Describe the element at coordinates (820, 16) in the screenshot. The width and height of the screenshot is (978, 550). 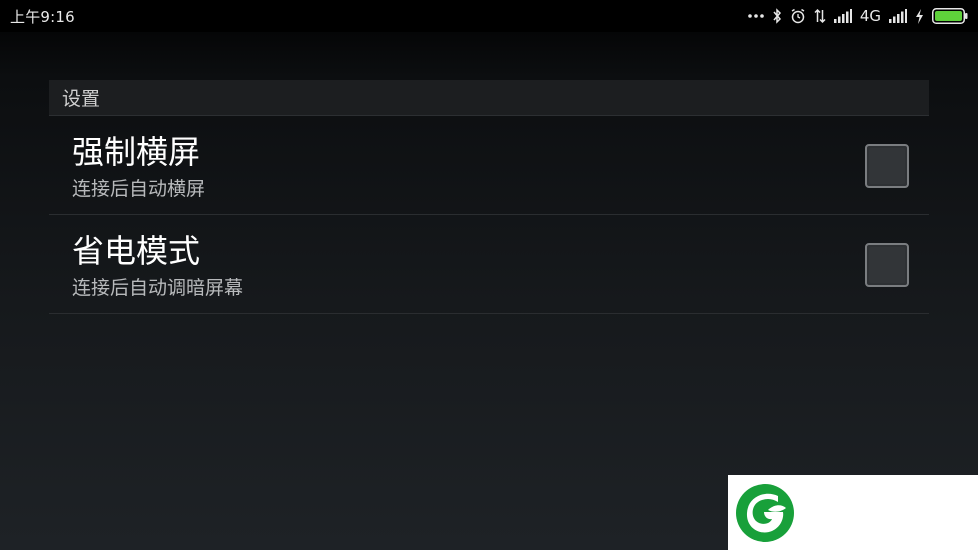
I see `data-arrows-icon` at that location.